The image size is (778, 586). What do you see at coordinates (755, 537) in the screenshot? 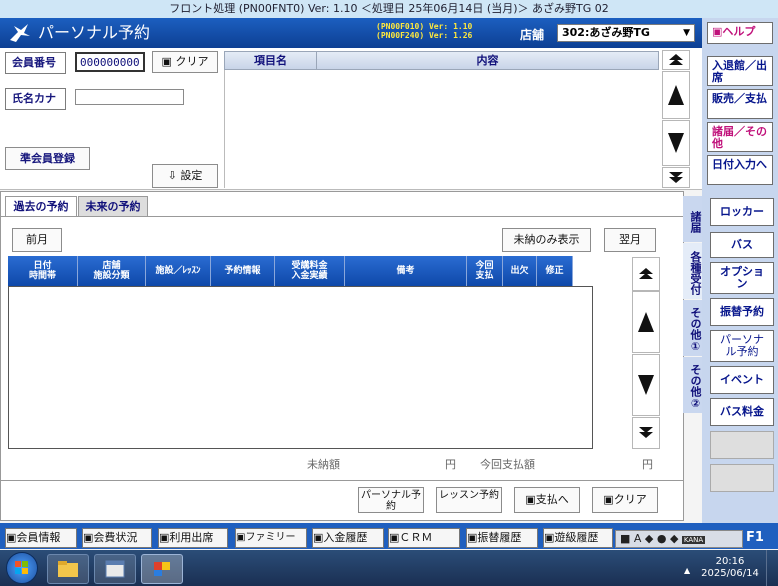
I see `f1-key: F1` at bounding box center [755, 537].